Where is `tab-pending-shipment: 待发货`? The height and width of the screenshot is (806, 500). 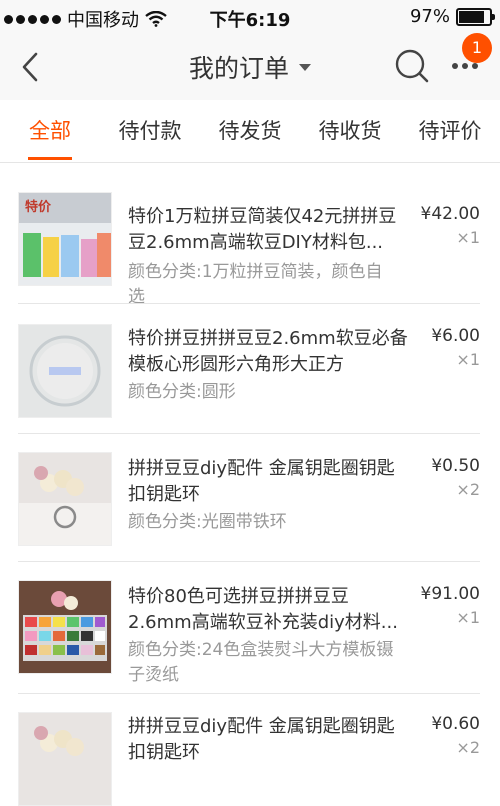
tab-pending-shipment: 待发货 is located at coordinates (250, 131).